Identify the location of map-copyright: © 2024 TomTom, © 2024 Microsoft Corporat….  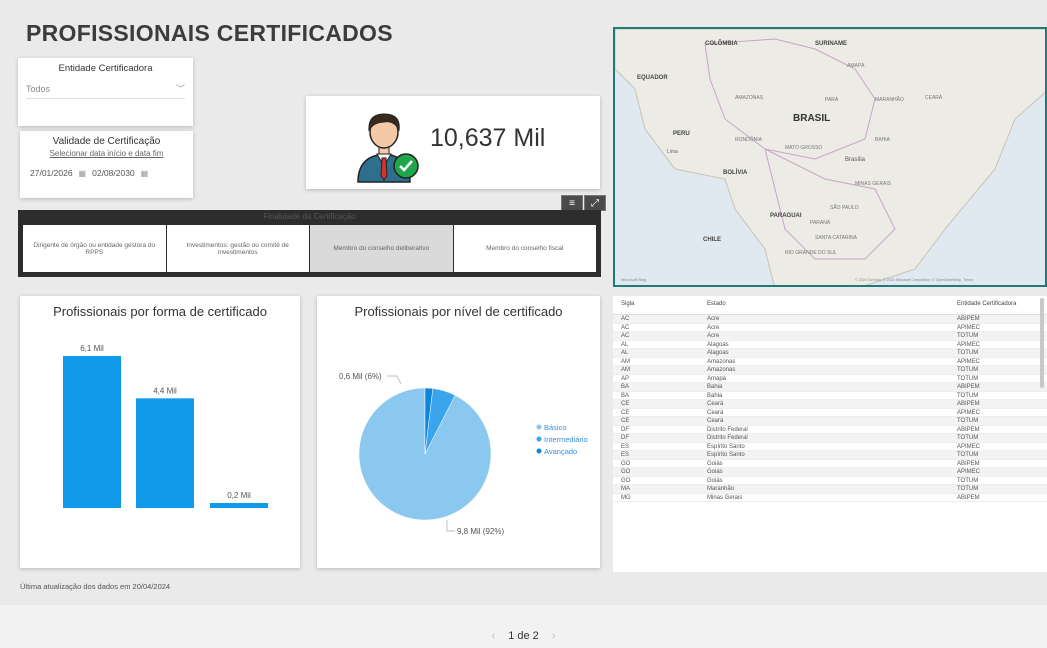
(914, 280).